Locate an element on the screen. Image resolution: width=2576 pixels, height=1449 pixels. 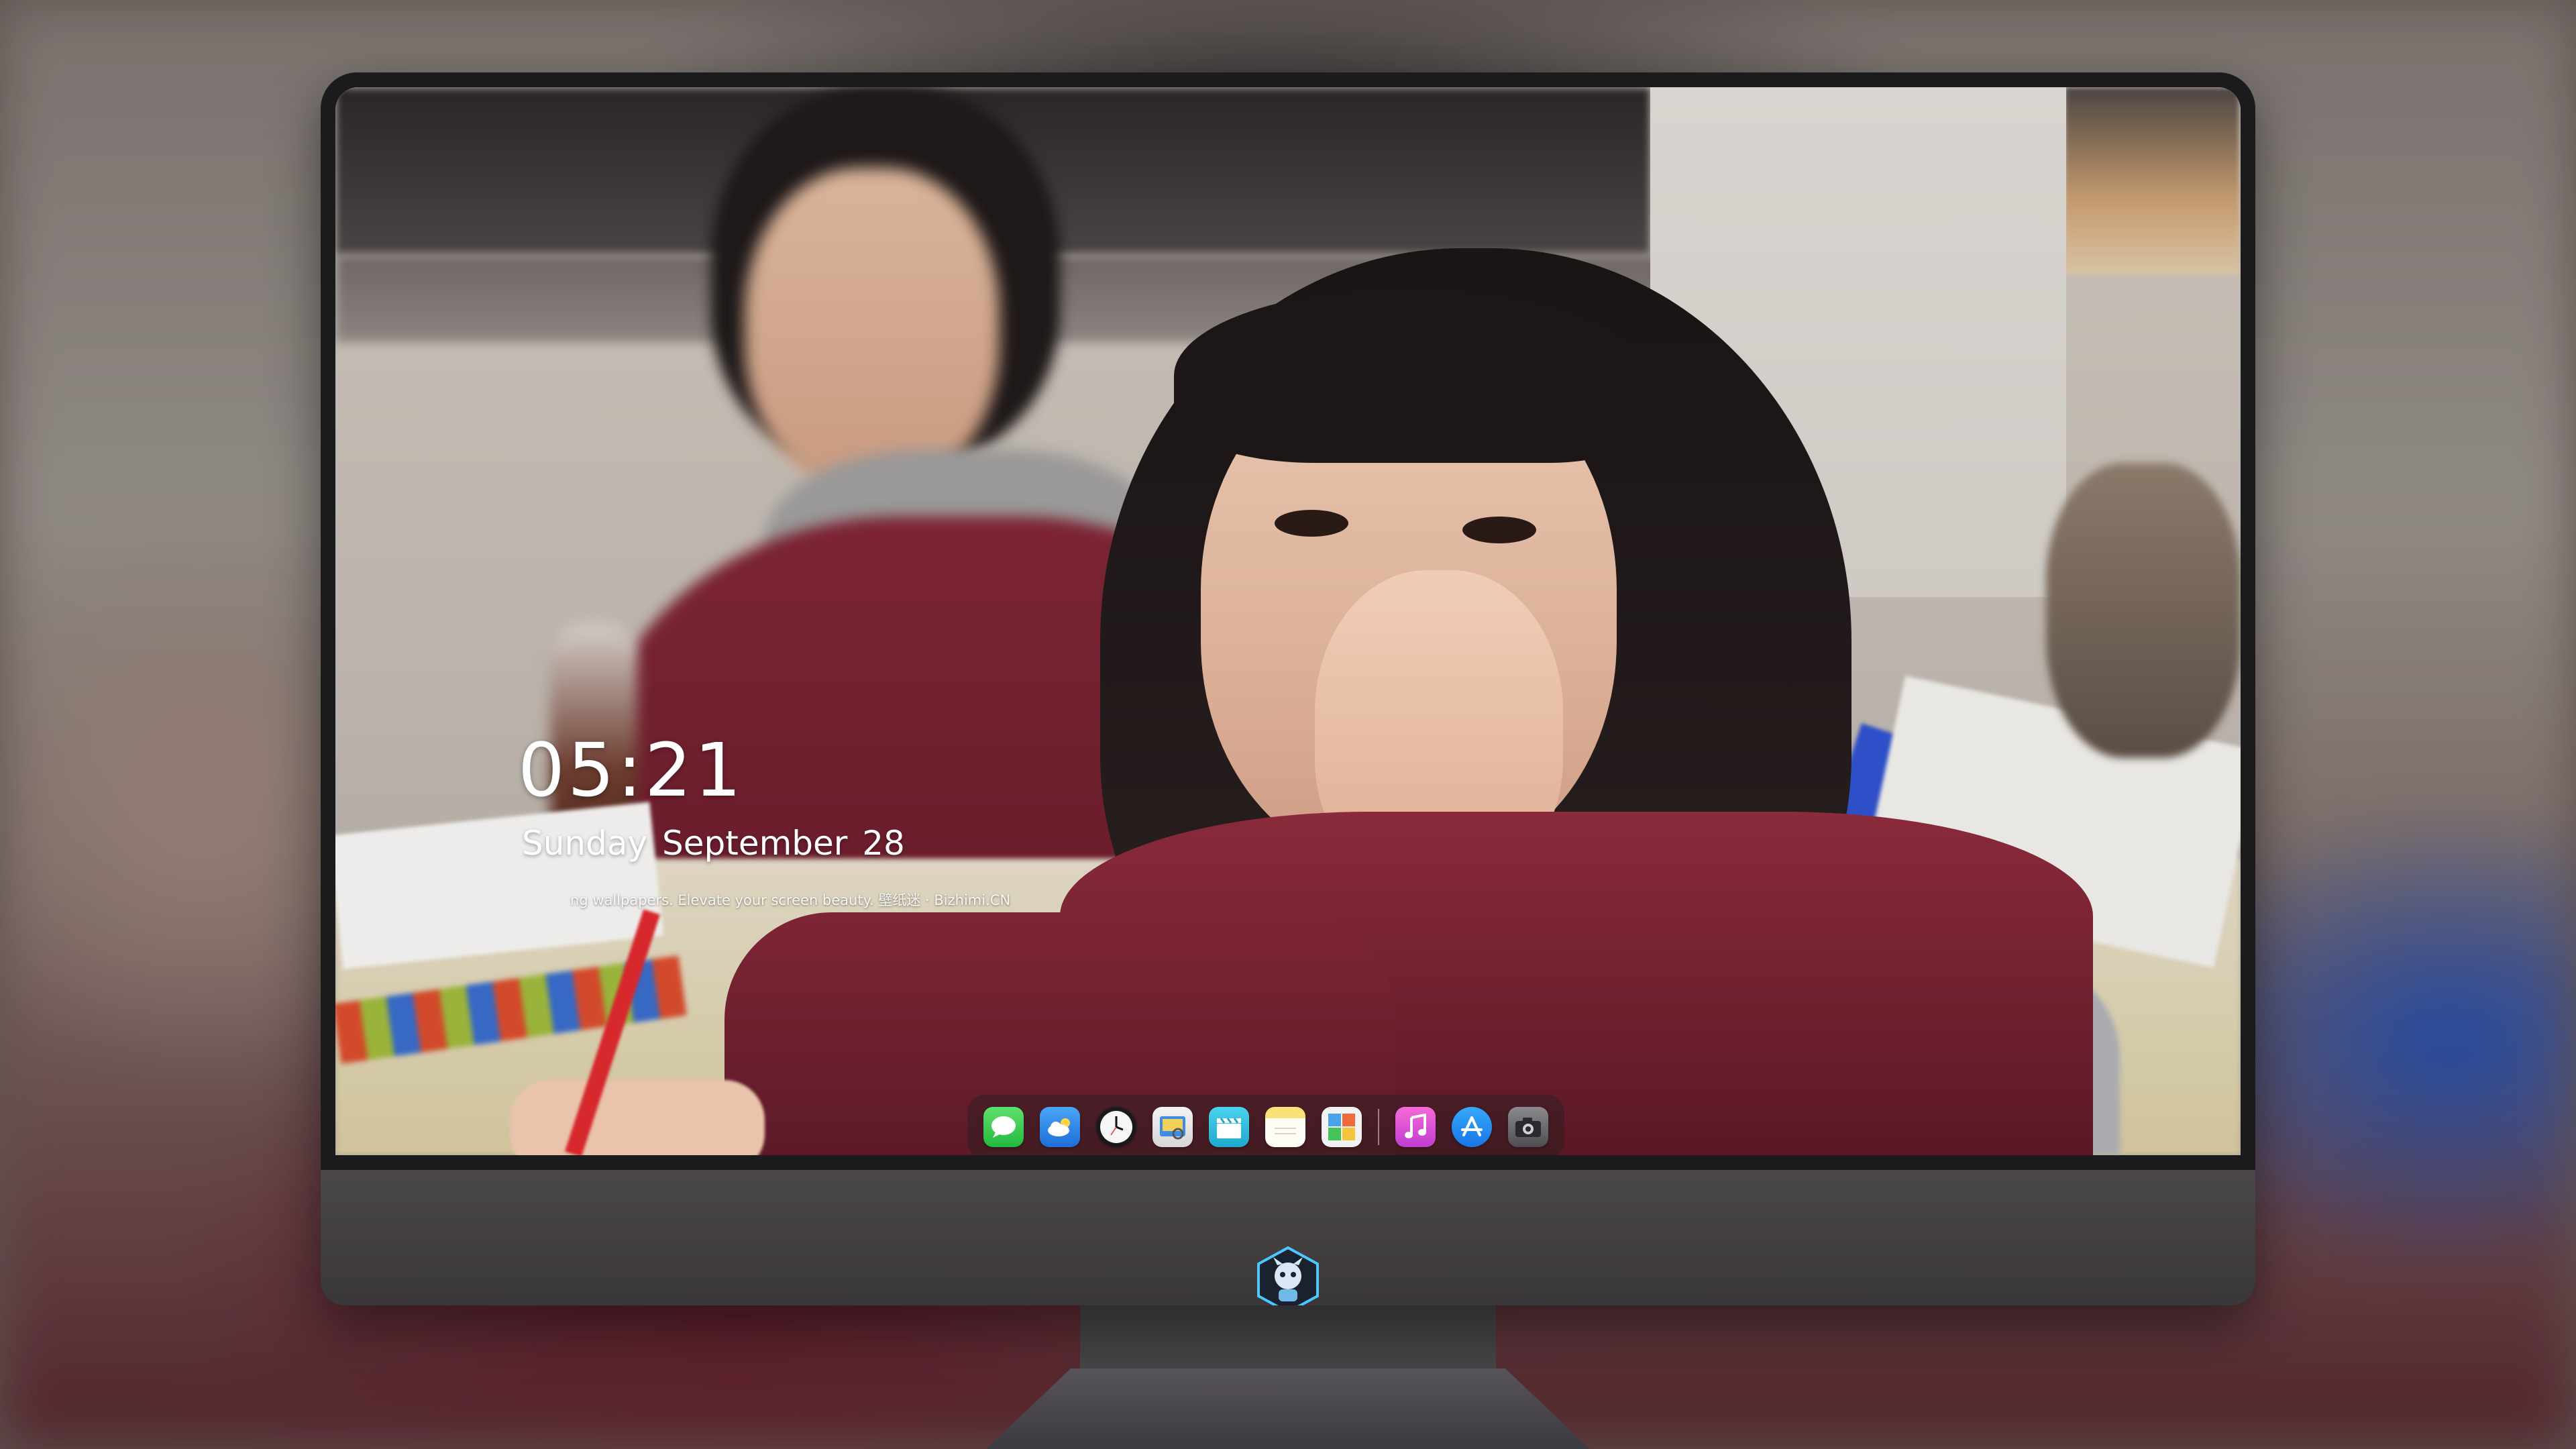
dock is located at coordinates (1265, 1125).